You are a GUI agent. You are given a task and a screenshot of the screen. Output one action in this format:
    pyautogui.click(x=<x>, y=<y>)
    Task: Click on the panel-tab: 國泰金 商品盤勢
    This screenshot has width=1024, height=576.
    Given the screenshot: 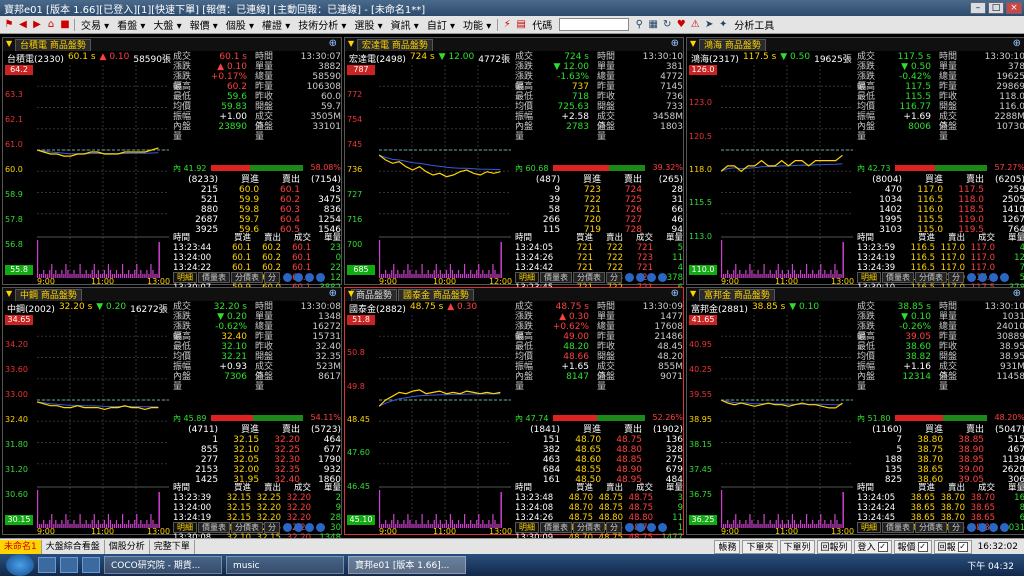 What is the action you would take?
    pyautogui.click(x=436, y=294)
    